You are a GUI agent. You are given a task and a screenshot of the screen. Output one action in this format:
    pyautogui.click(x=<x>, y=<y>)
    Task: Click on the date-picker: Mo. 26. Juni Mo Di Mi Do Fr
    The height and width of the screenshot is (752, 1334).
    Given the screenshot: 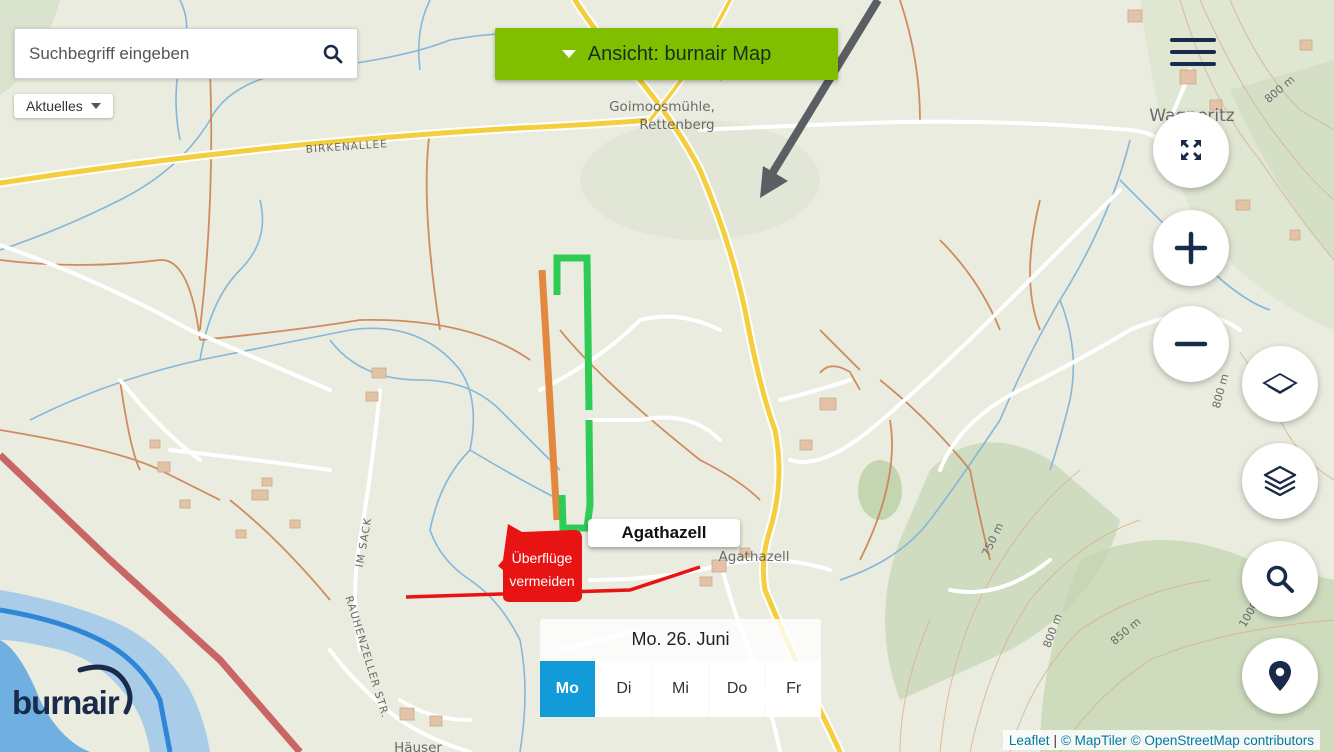 What is the action you would take?
    pyautogui.click(x=680, y=668)
    